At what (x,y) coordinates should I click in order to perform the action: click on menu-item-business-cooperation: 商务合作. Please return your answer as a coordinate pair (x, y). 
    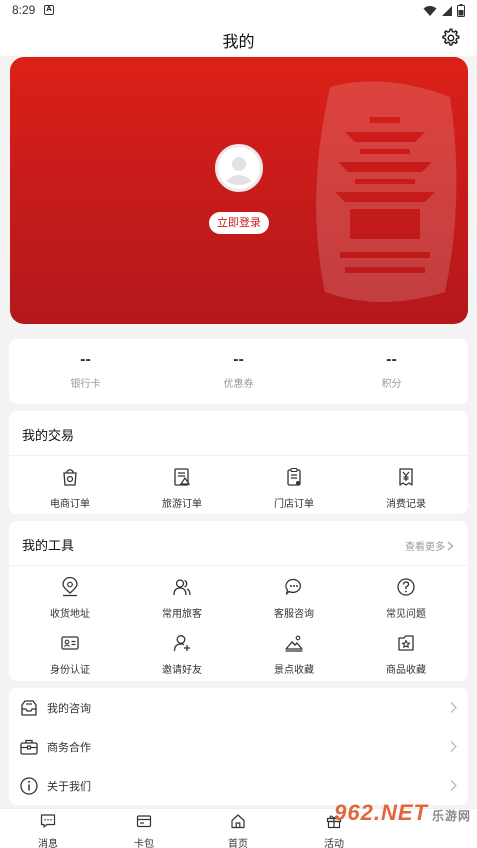
    Looking at the image, I should click on (238, 746).